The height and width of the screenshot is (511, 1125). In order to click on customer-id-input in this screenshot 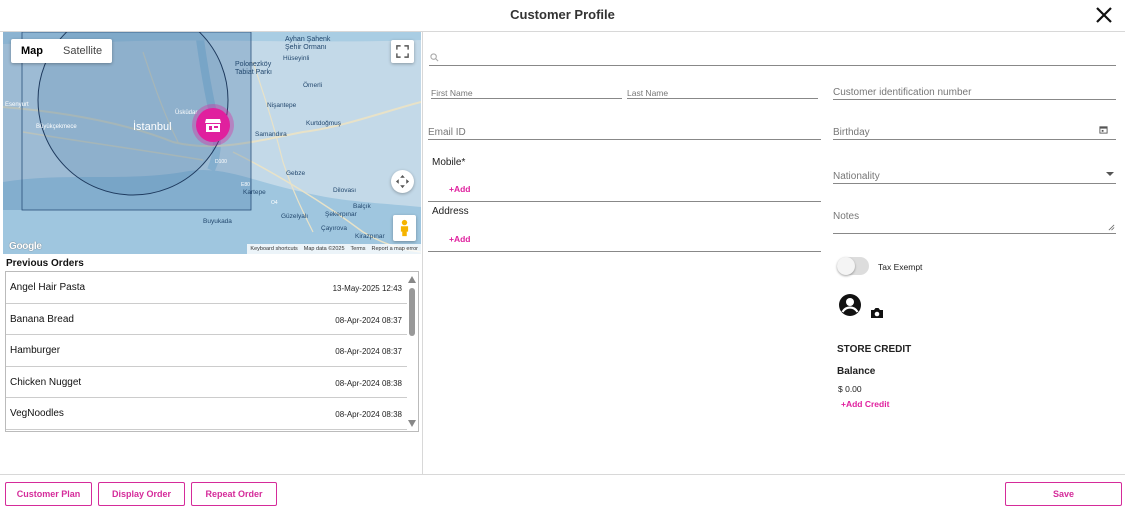, I will do `click(974, 92)`.